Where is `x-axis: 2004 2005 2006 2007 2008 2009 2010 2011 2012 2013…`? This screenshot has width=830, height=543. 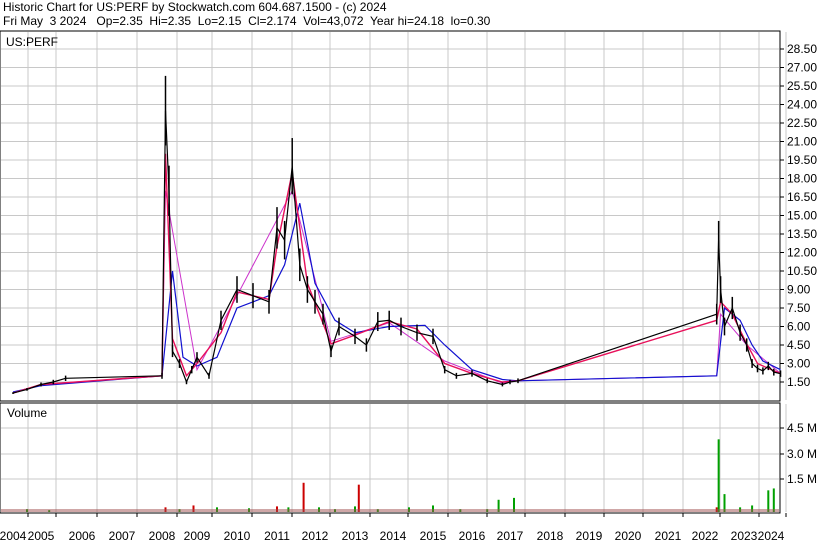
x-axis: 2004 2005 2006 2007 2008 2009 2010 2011 2012 2013… is located at coordinates (393, 528).